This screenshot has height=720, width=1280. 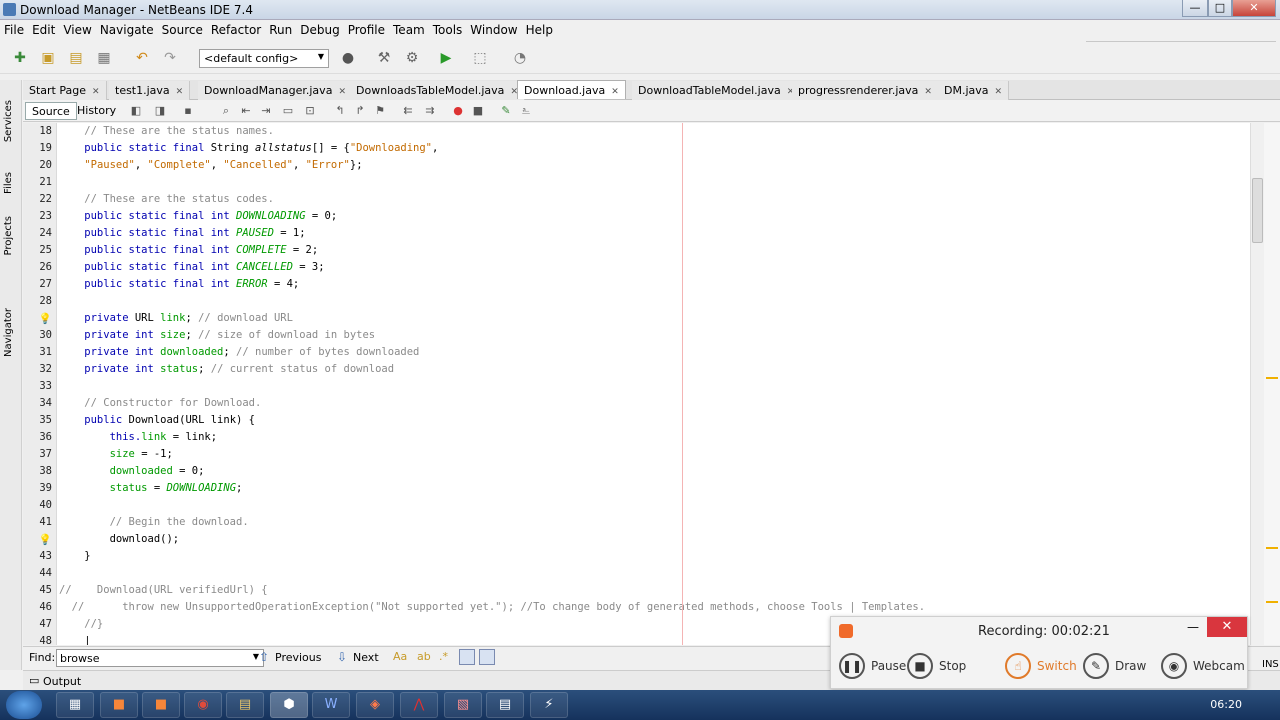 I want to click on open-project-icon: ▤, so click(x=76, y=58).